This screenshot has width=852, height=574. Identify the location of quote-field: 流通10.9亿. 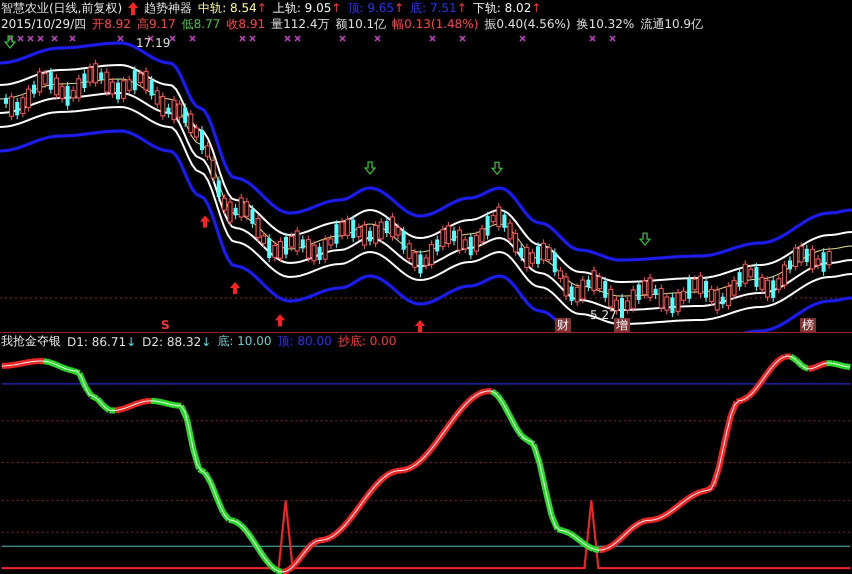
(672, 24).